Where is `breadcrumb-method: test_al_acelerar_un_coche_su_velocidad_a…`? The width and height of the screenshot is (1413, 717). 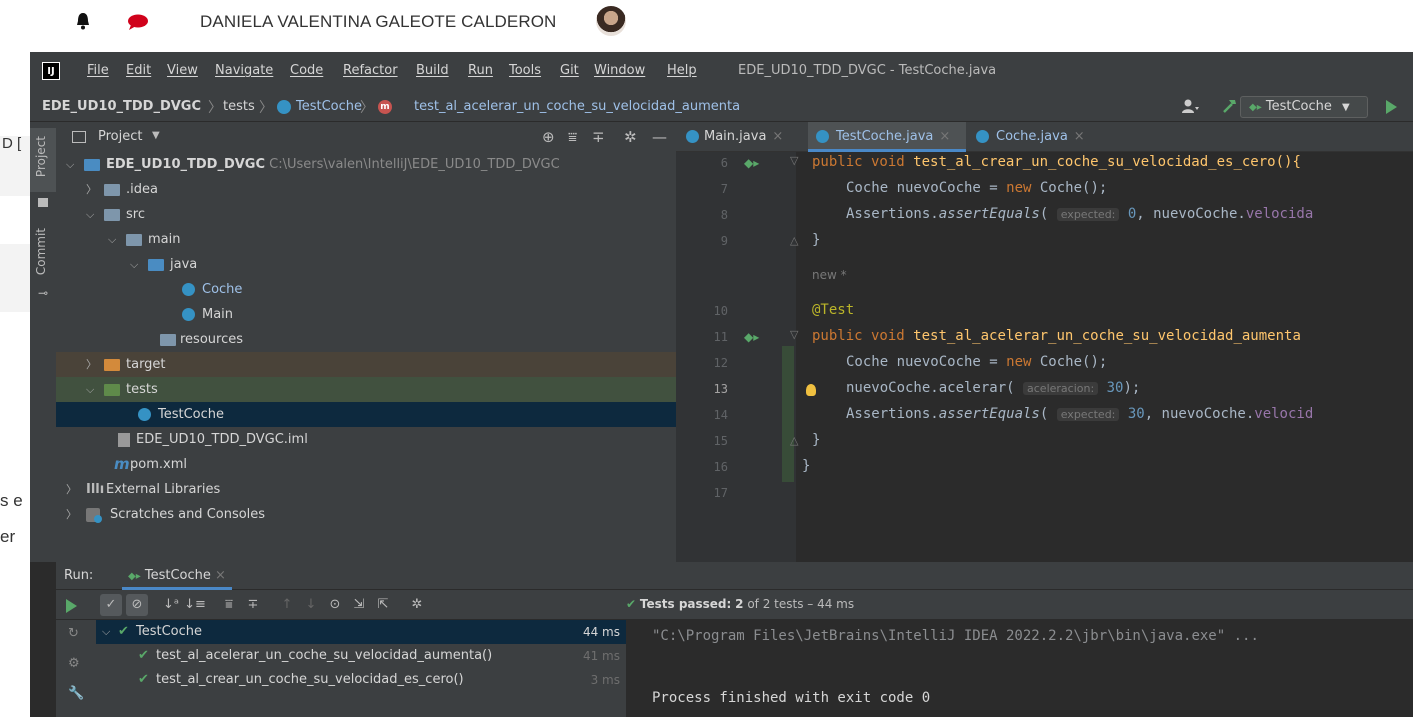 breadcrumb-method: test_al_acelerar_un_coche_su_velocidad_a… is located at coordinates (577, 106).